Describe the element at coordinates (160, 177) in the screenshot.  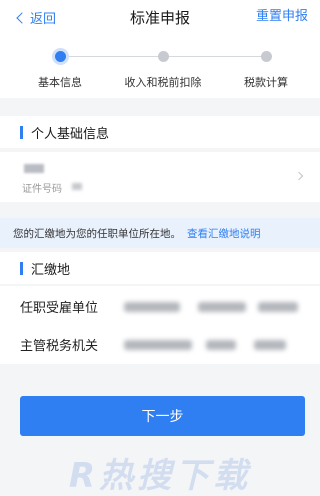
I see `personal-info-row: 证件号码` at that location.